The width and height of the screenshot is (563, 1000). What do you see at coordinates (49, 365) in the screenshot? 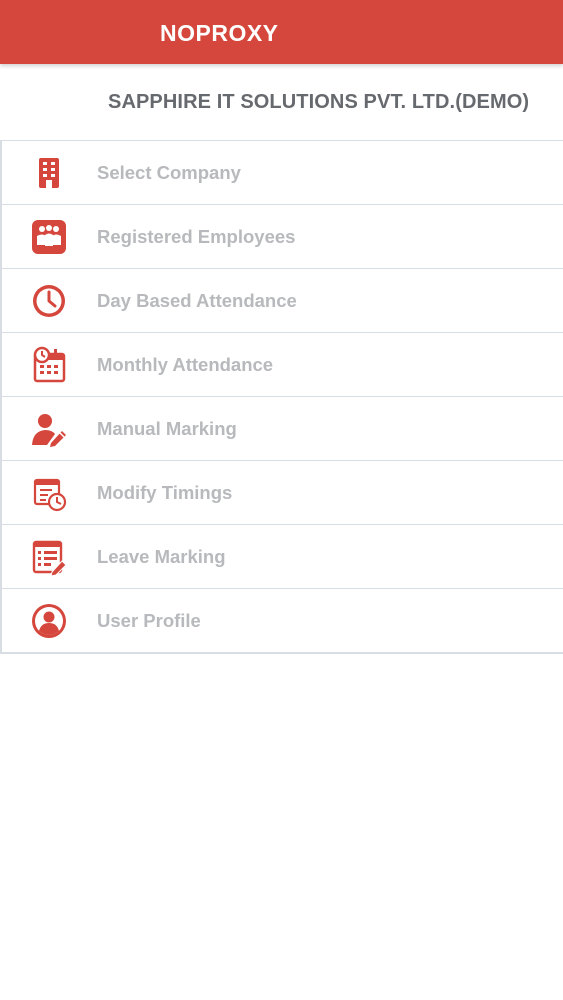
I see `calendar-clock-icon` at bounding box center [49, 365].